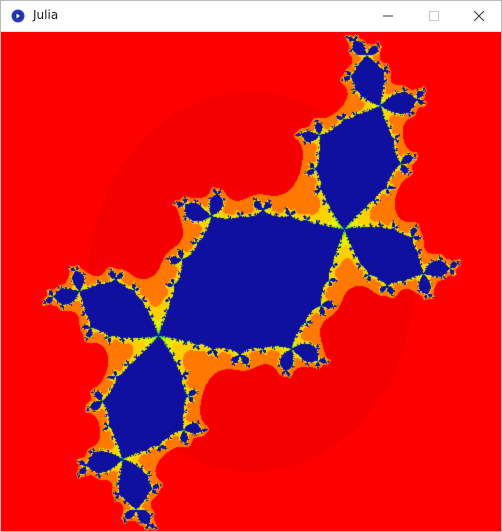 This screenshot has width=502, height=532. I want to click on minimize-icon, so click(388, 16).